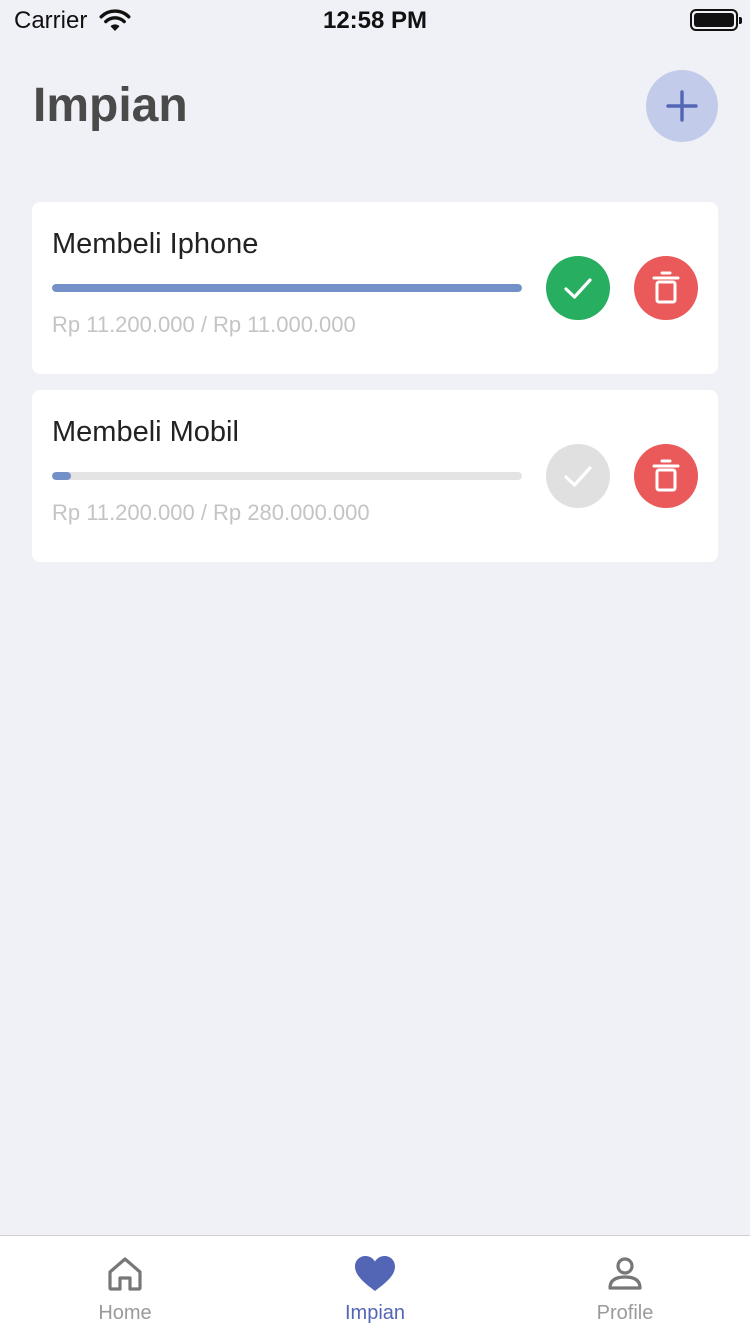  I want to click on page-title: Impian, so click(110, 105).